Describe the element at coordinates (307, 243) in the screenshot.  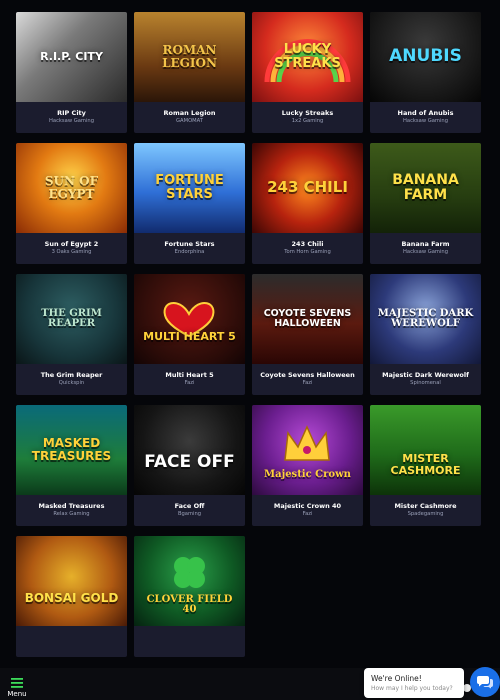
I see `game-name: 243 Chili` at that location.